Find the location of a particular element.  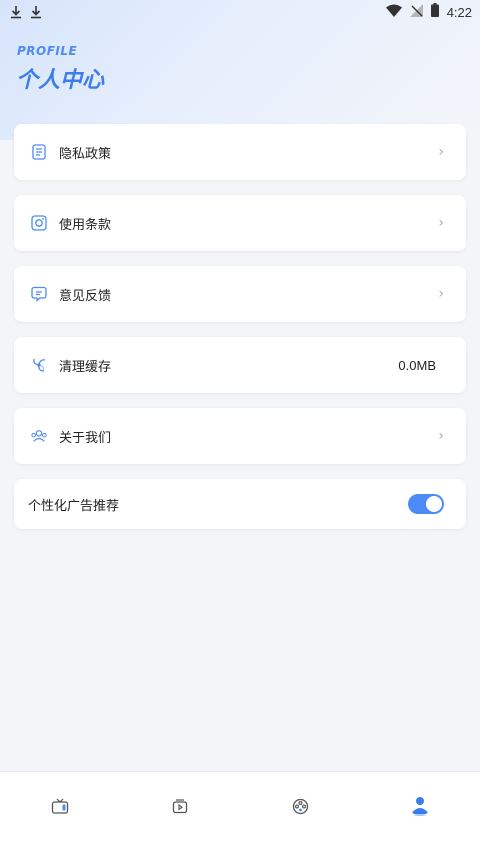

terms-icon is located at coordinates (39, 223).